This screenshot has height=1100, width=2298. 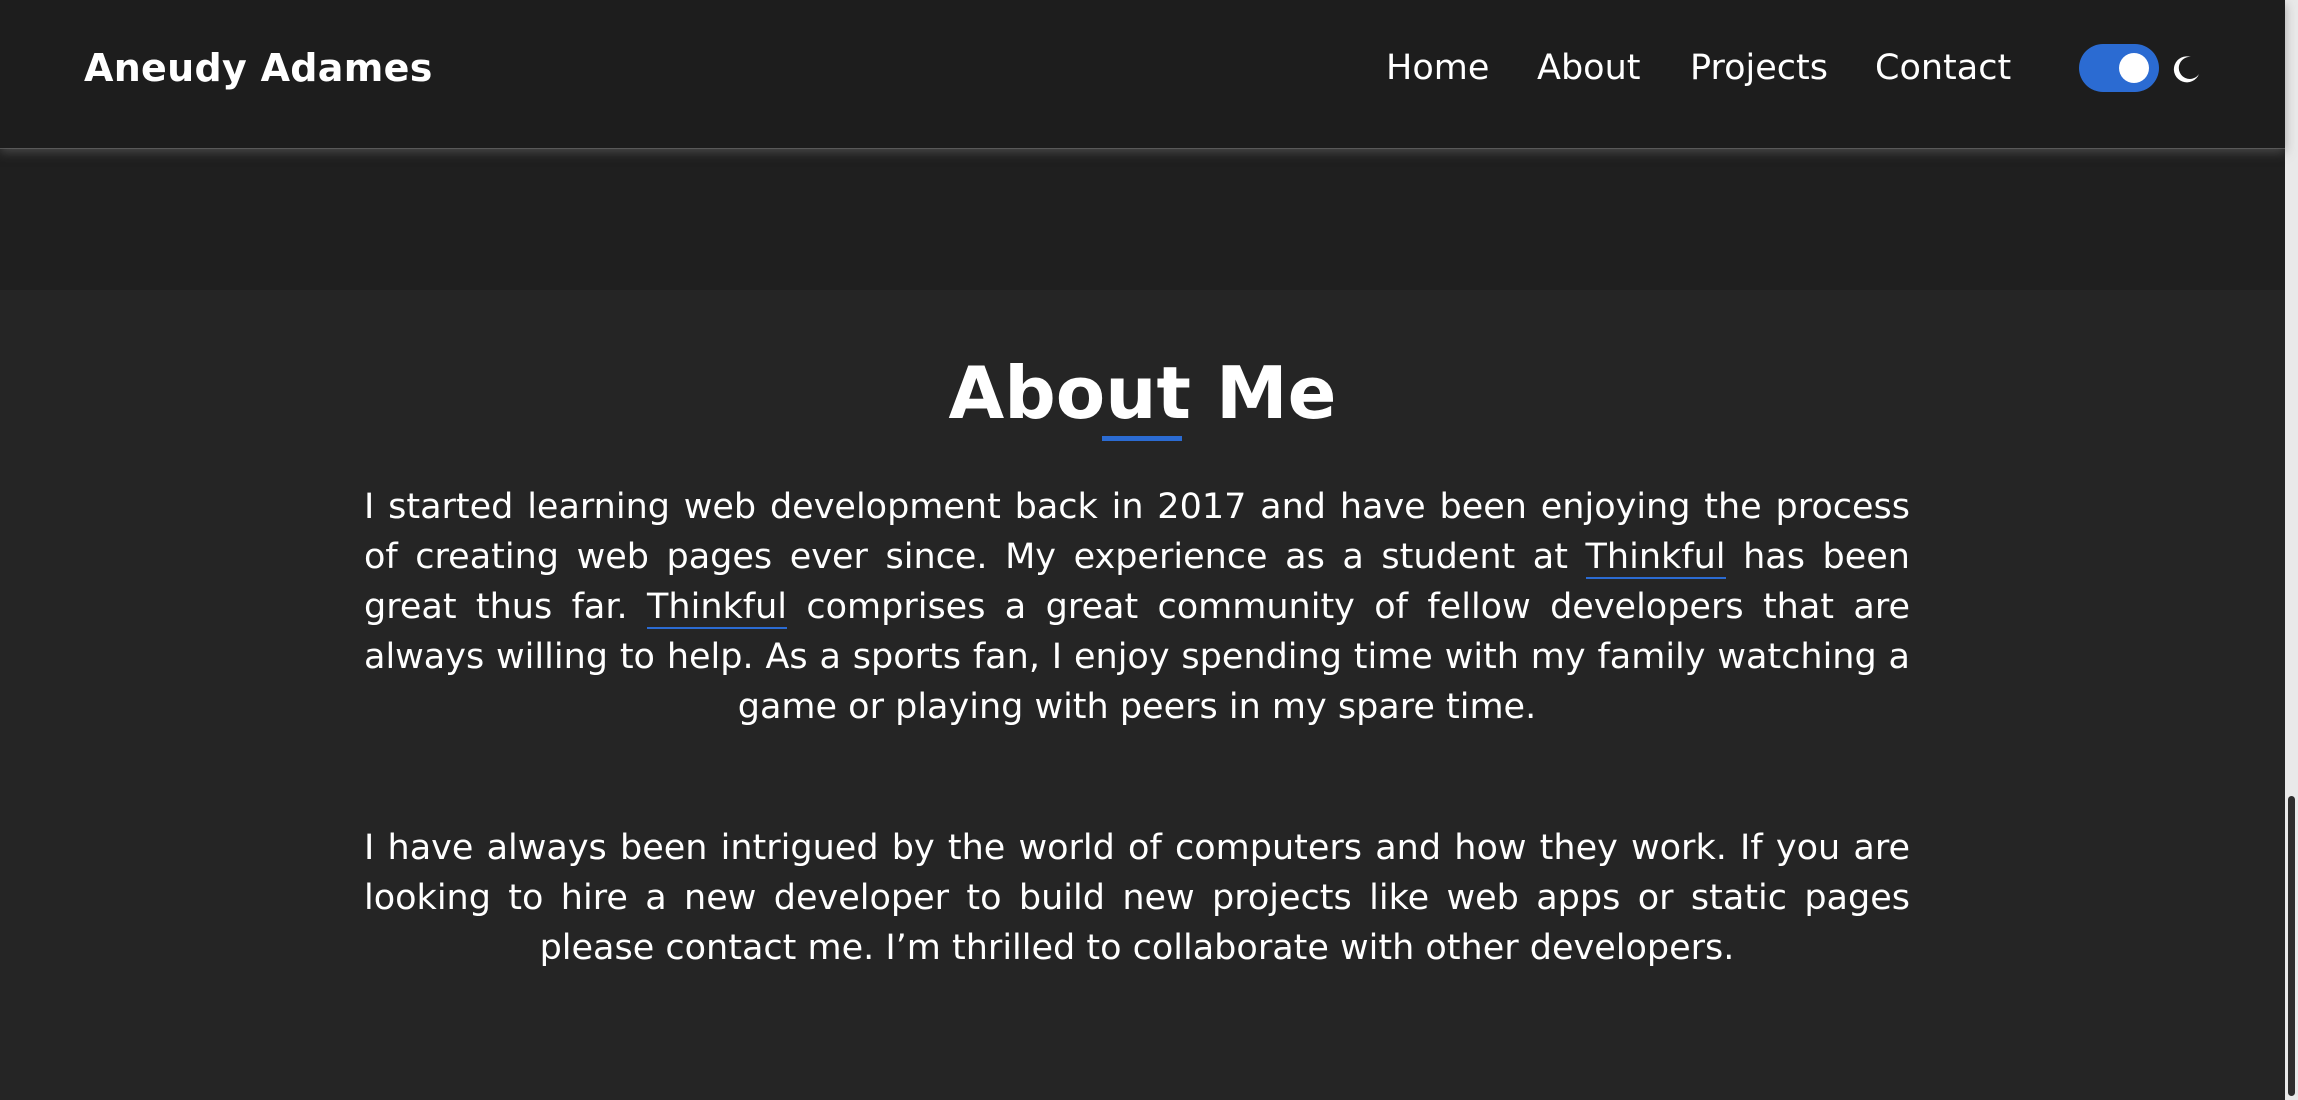 What do you see at coordinates (1437, 68) in the screenshot?
I see `nav-link-home: Home` at bounding box center [1437, 68].